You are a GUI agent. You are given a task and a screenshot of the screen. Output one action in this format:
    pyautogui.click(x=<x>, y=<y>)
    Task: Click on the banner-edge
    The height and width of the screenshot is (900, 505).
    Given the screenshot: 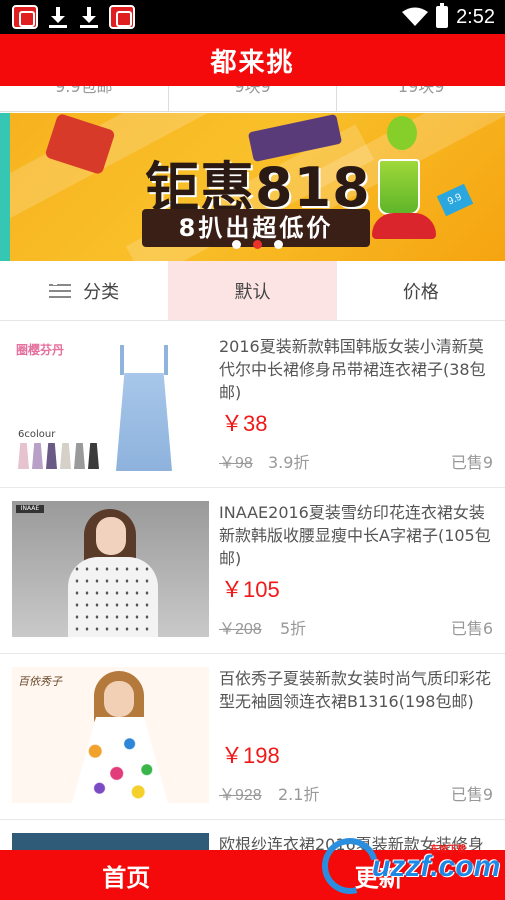 What is the action you would take?
    pyautogui.click(x=5, y=187)
    